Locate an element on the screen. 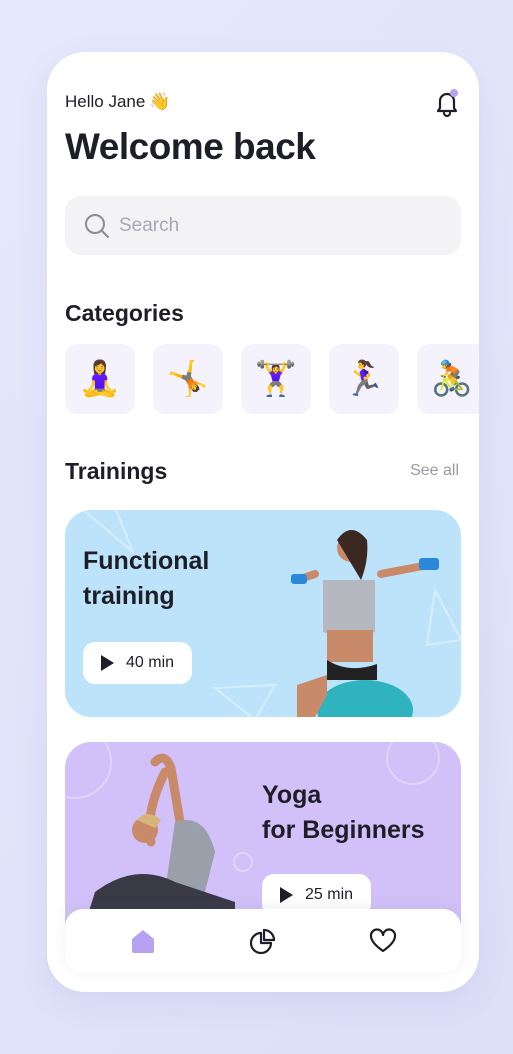  categories-list: 🧘‍♀️ 🤸 🏋️‍♀️ 🏃‍♀️ 🚴 is located at coordinates (272, 379).